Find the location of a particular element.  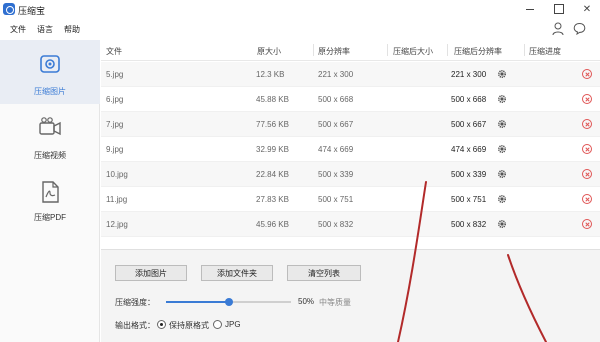

maximize-button is located at coordinates (559, 9).